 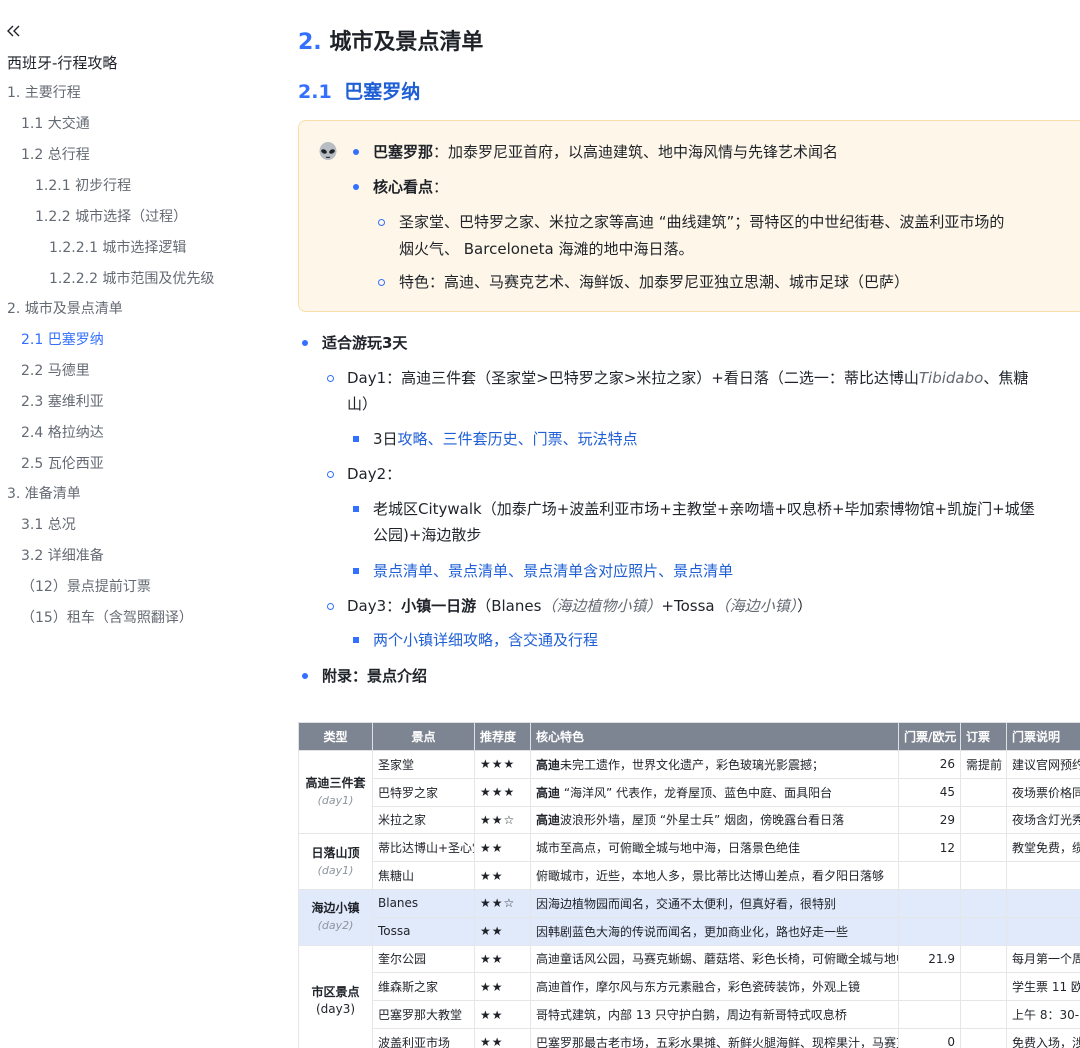 What do you see at coordinates (983, 764) in the screenshot?
I see `booking-cell: 需提前` at bounding box center [983, 764].